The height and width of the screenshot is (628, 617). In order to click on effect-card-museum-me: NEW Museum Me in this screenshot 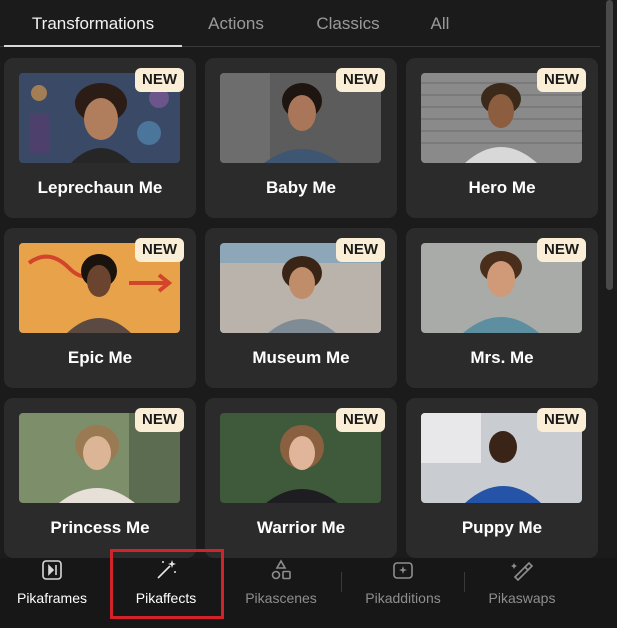, I will do `click(301, 308)`.